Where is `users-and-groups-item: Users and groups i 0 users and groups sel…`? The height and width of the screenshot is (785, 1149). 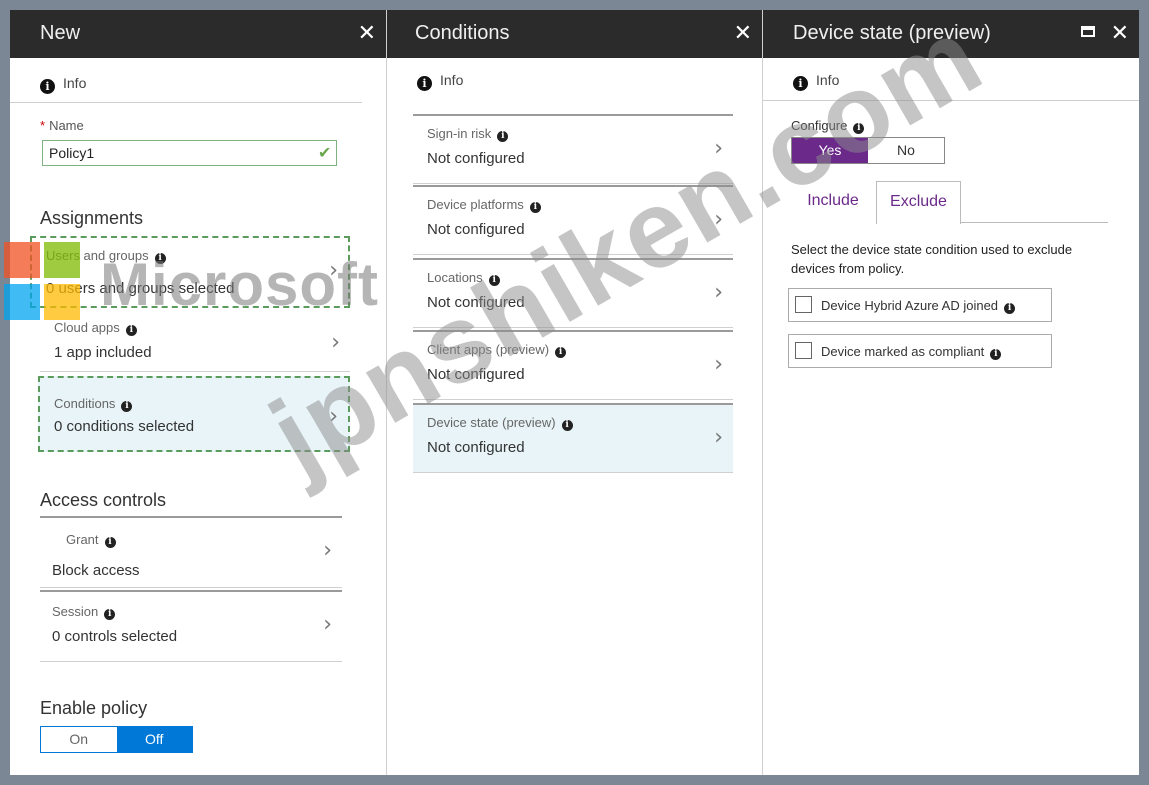
users-and-groups-item: Users and groups i 0 users and groups sel… is located at coordinates (190, 272).